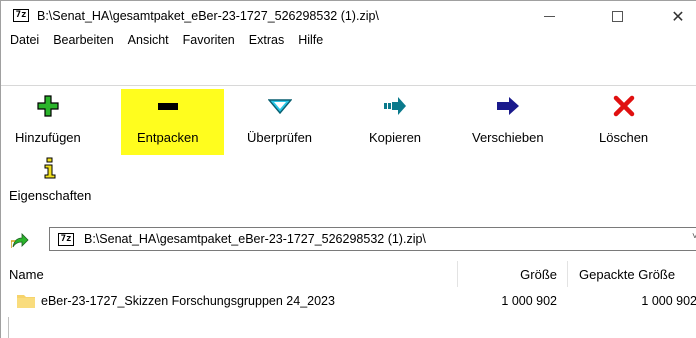 The height and width of the screenshot is (338, 696). Describe the element at coordinates (514, 274) in the screenshot. I see `column-size-header: Größe` at that location.